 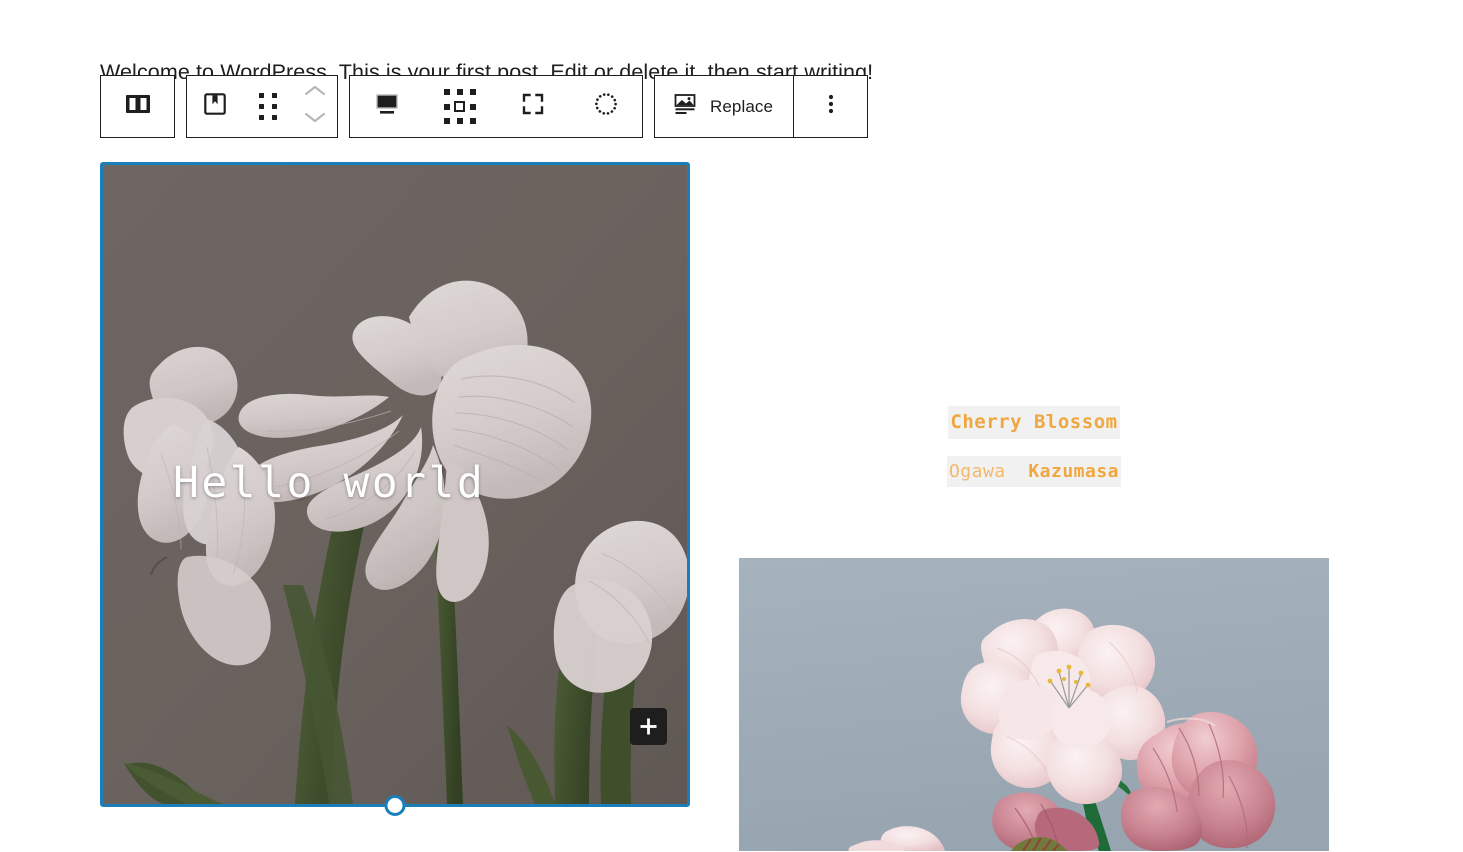 I want to click on cover-title-text: Hello world, so click(x=329, y=483).